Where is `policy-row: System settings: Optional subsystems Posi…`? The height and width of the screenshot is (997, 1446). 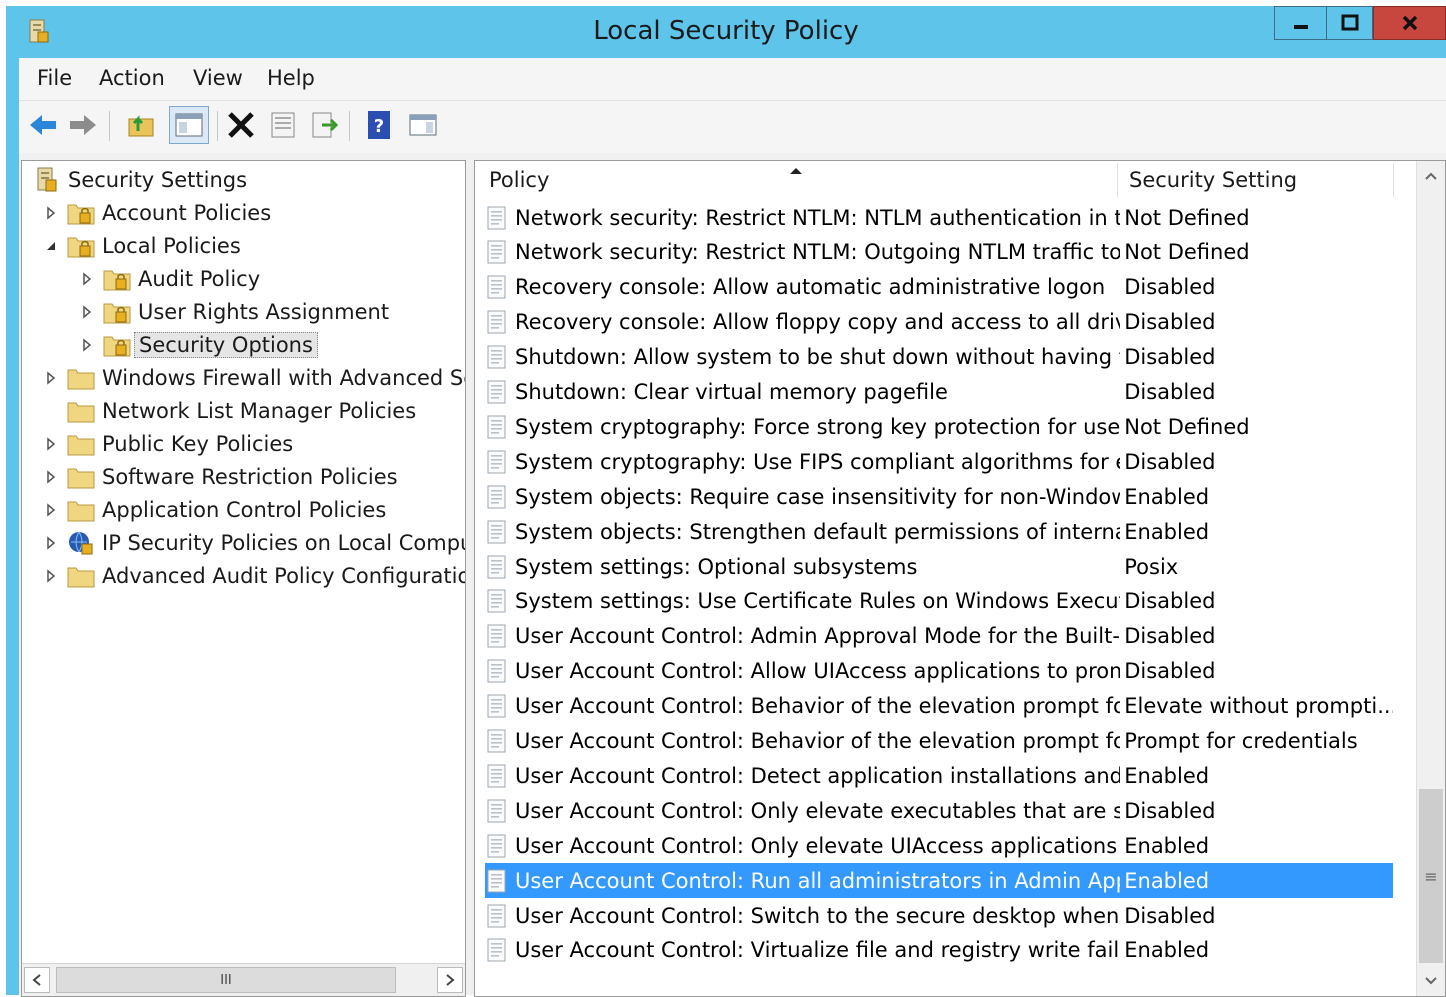
policy-row: System settings: Optional subsystems Posi… is located at coordinates (939, 566).